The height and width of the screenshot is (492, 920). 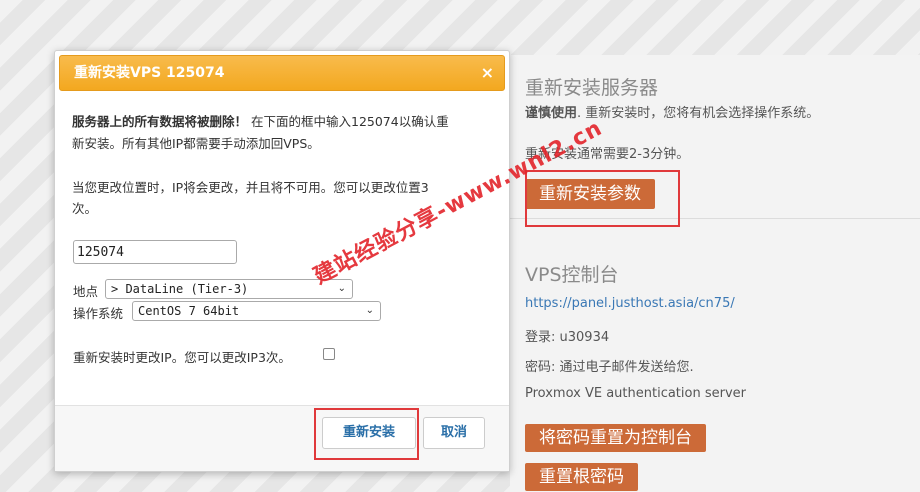 I want to click on console-url-link: https://panel.justhost.asia/cn75/, so click(x=630, y=303).